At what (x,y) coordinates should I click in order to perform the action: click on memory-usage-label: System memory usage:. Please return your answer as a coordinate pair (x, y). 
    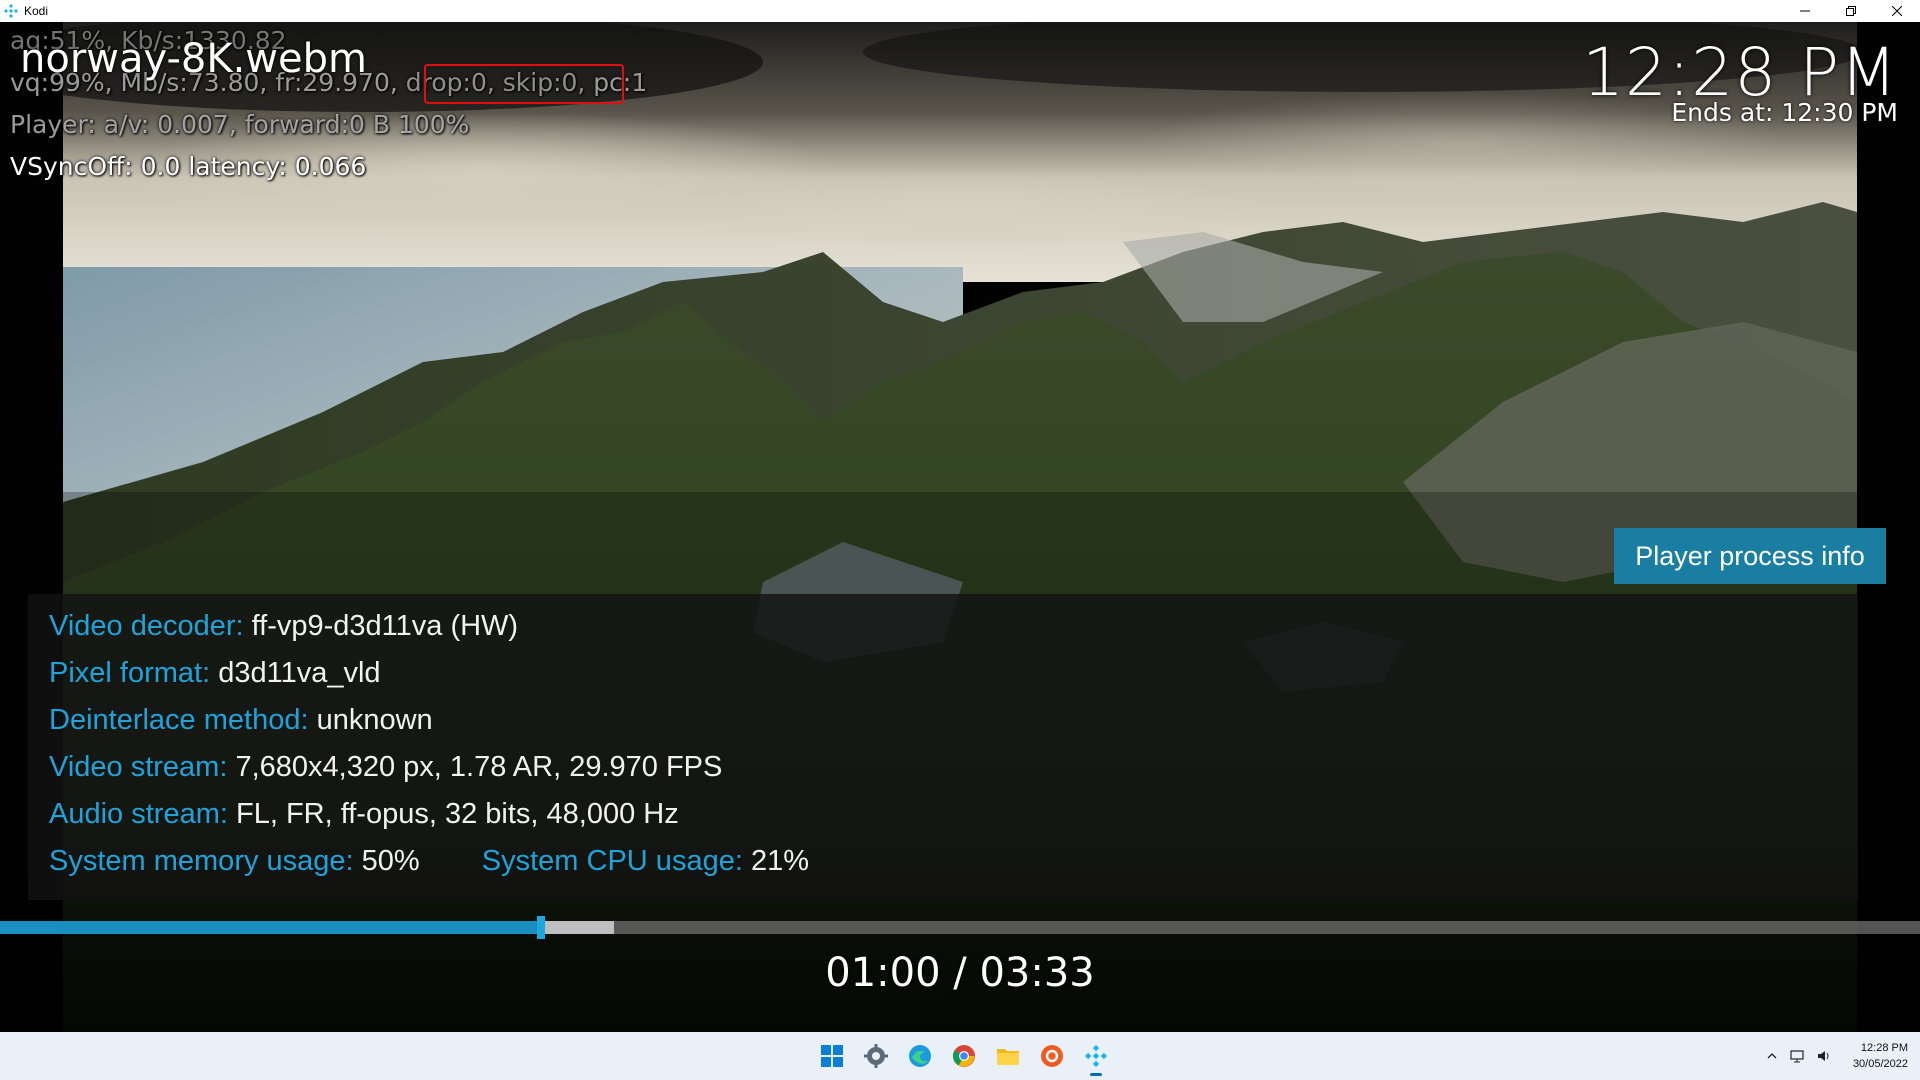
    Looking at the image, I should click on (201, 861).